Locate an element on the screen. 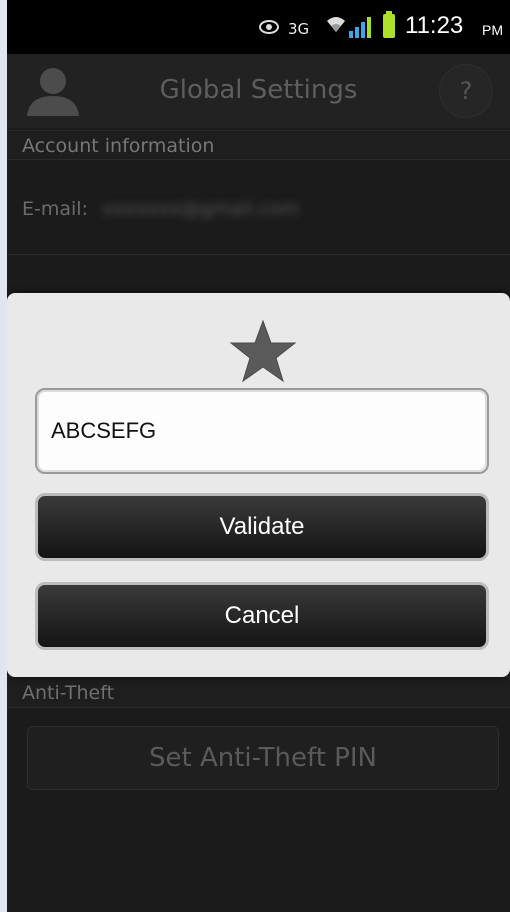 This screenshot has height=912, width=510. eye-icon is located at coordinates (269, 27).